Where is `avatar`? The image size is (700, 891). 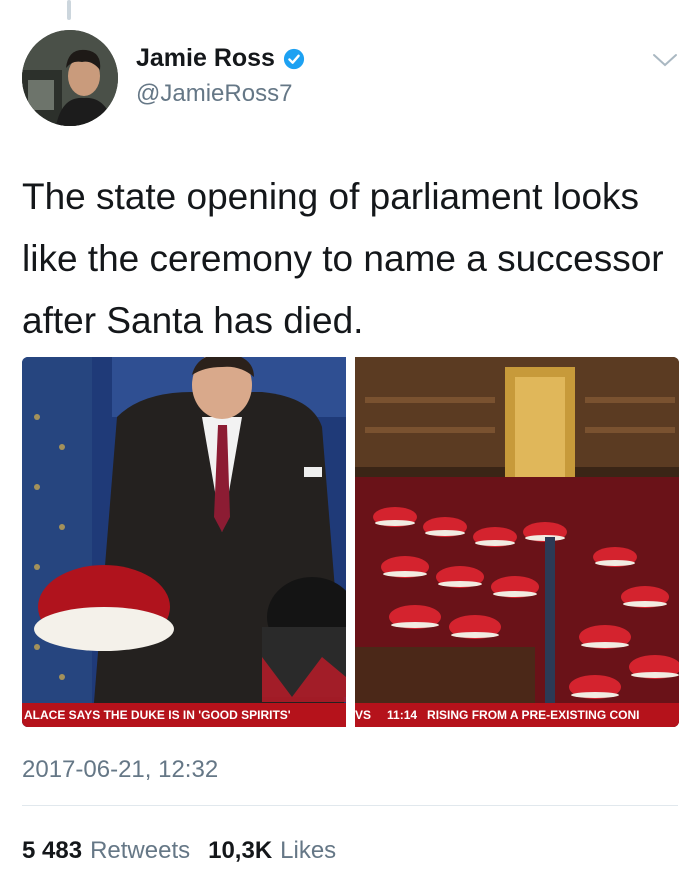
avatar is located at coordinates (70, 78).